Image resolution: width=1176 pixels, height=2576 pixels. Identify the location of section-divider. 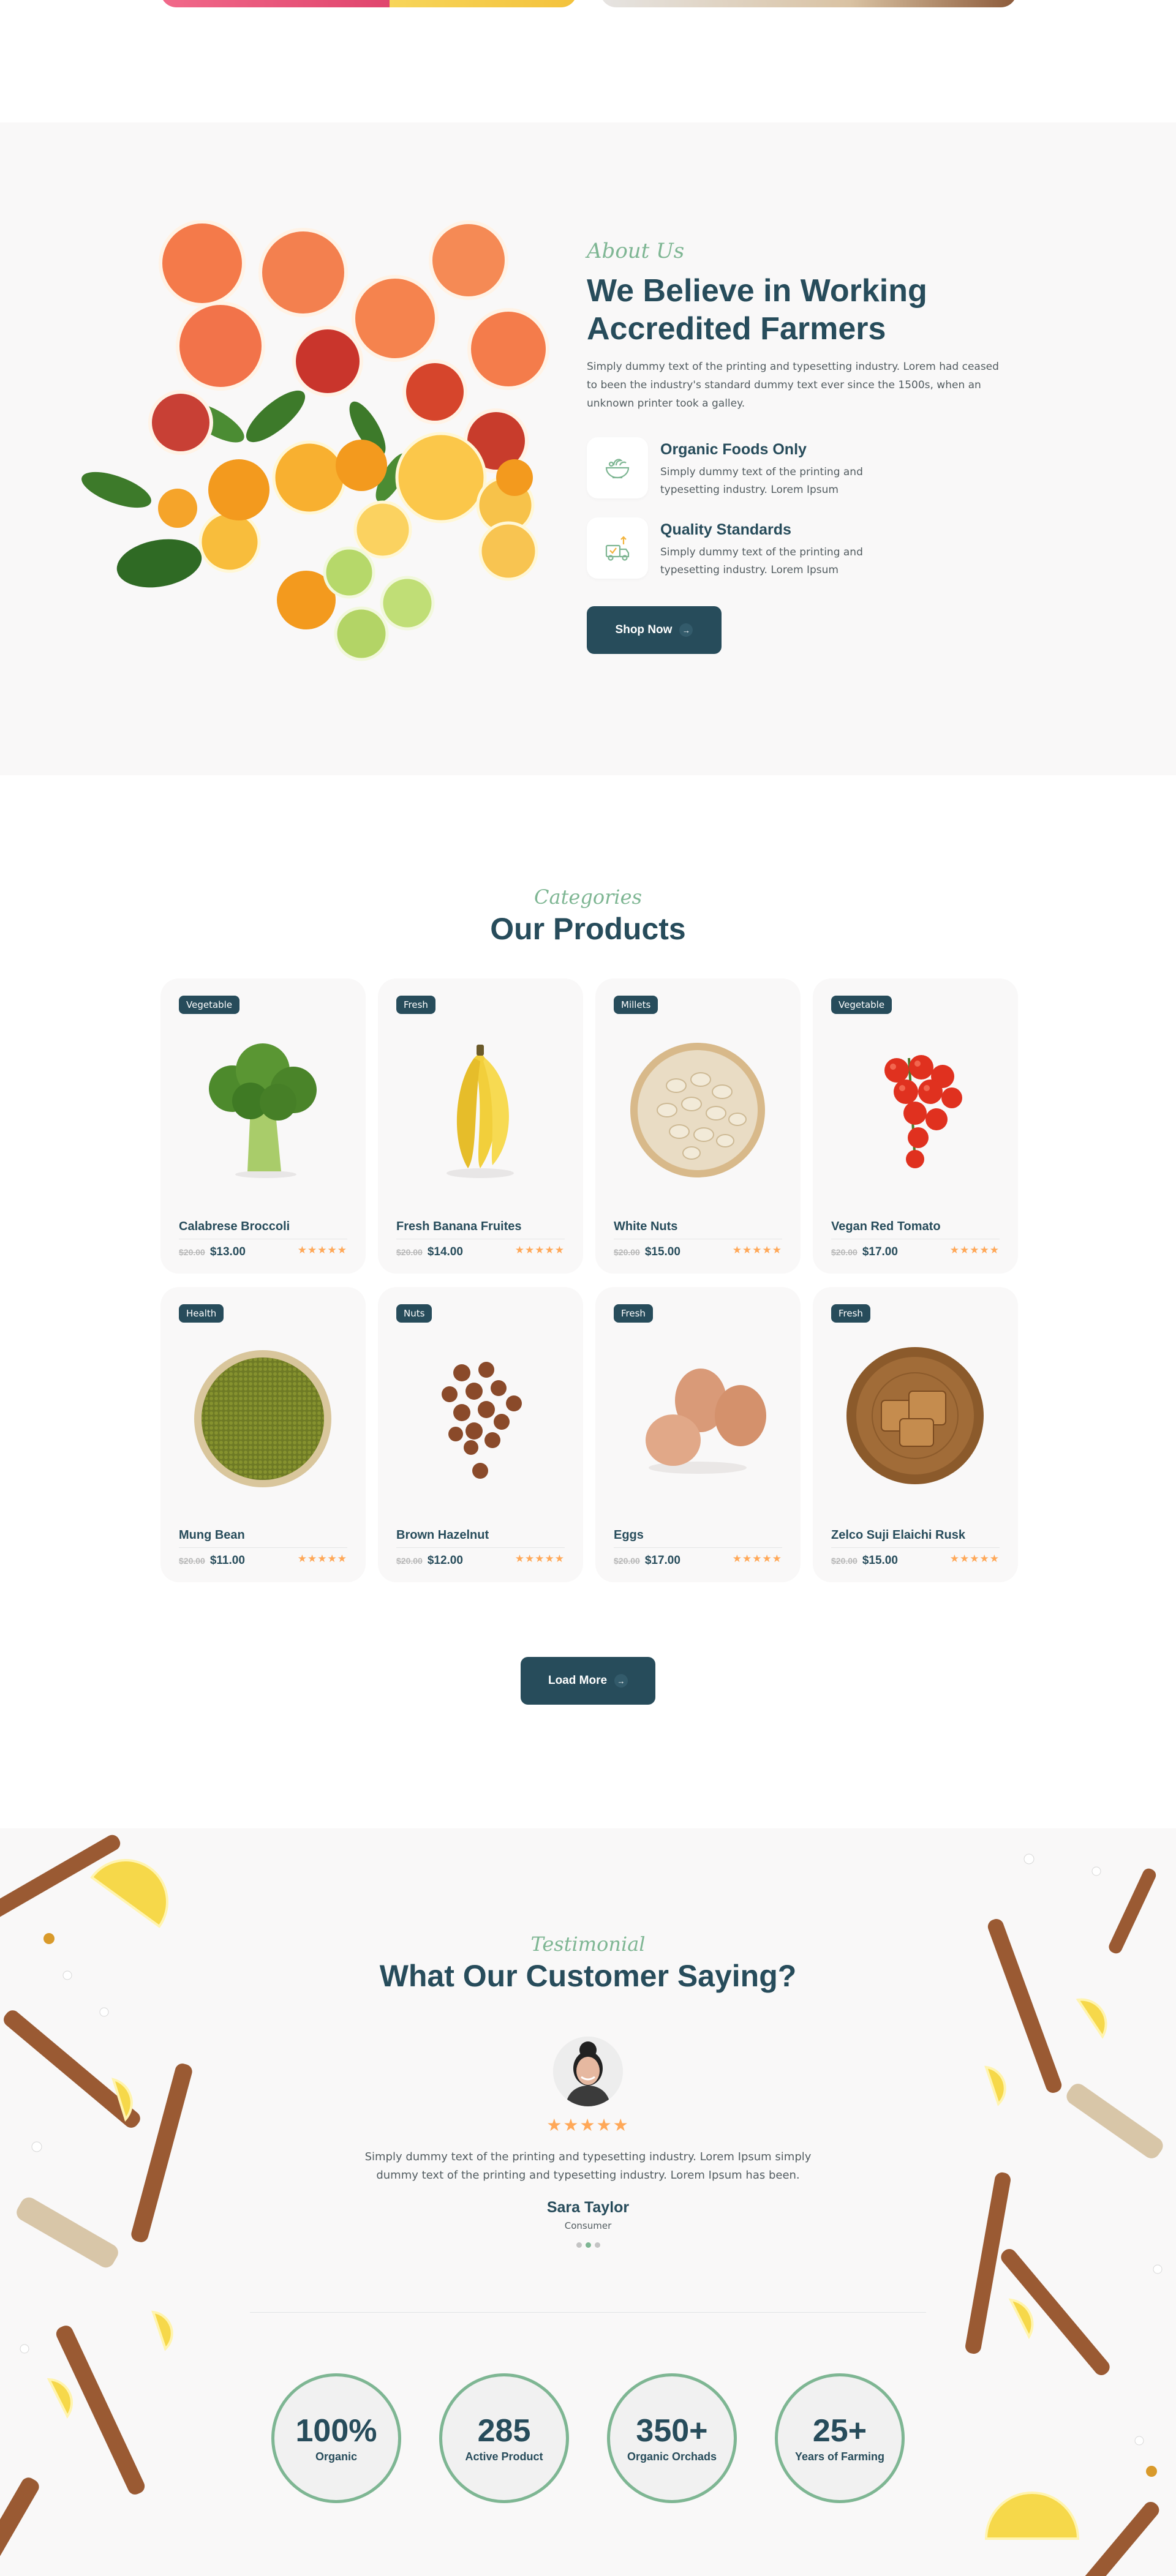
(588, 2312).